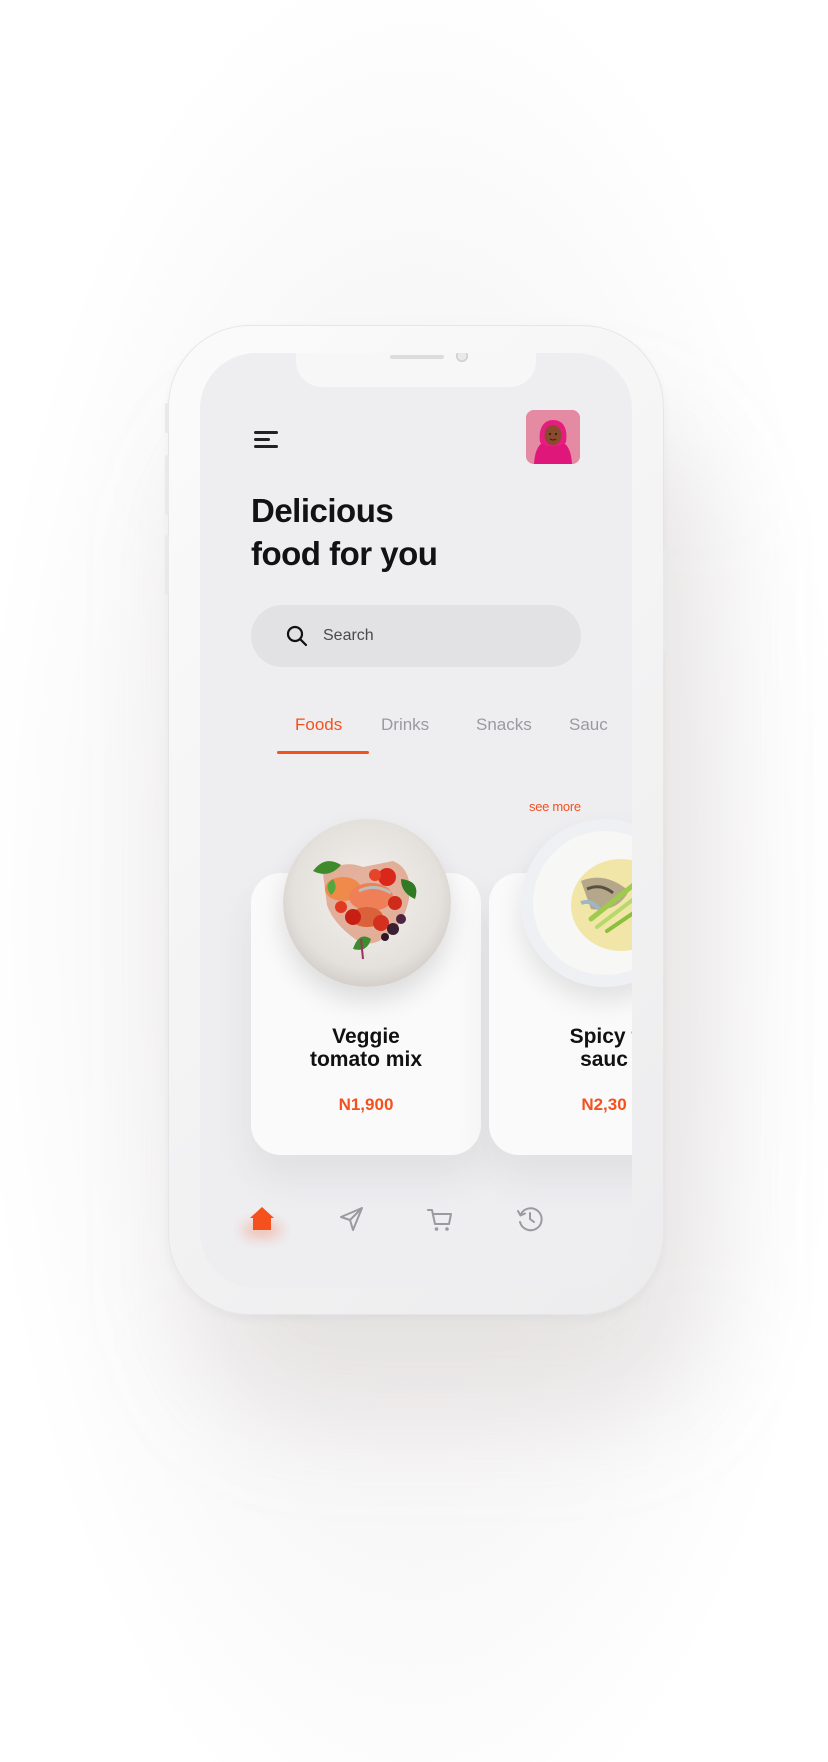  I want to click on active-tab-indicator, so click(323, 752).